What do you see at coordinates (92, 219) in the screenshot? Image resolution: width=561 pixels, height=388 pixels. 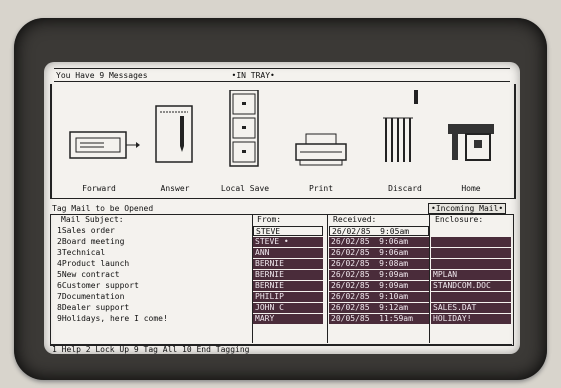 I see `subject-column-header: Mail Subject:` at bounding box center [92, 219].